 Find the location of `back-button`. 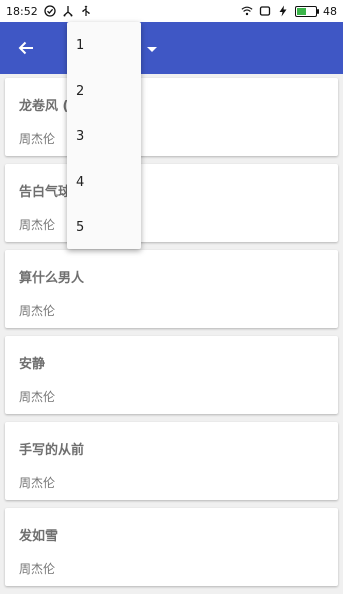

back-button is located at coordinates (26, 48).